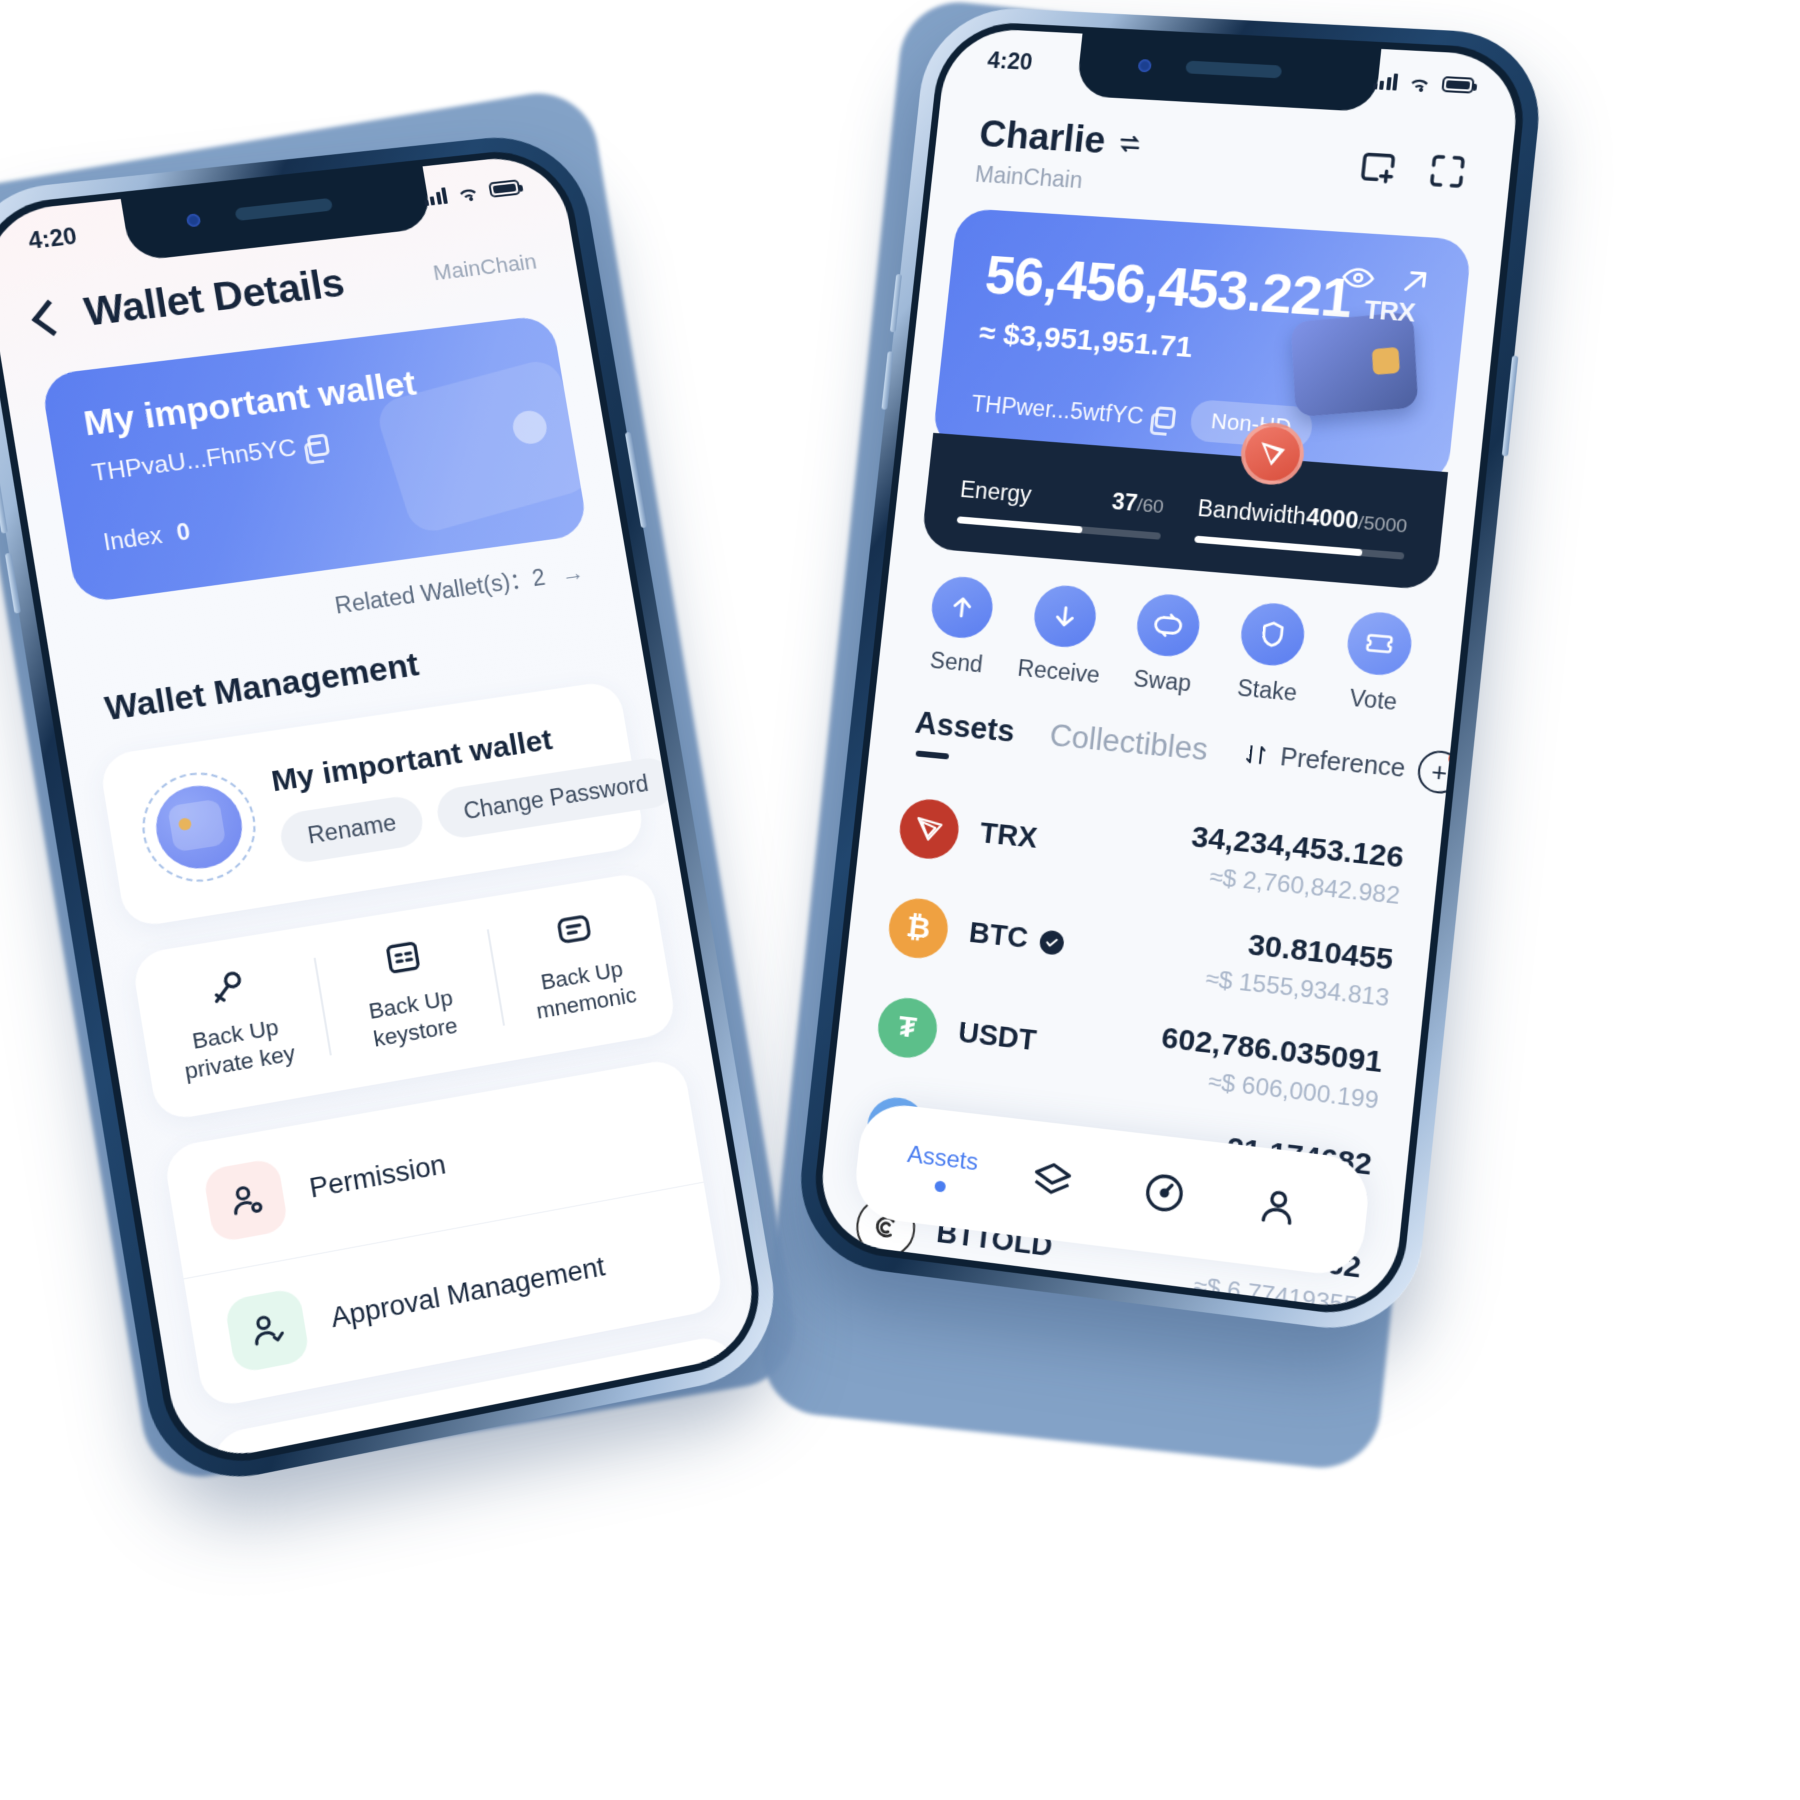  Describe the element at coordinates (1378, 167) in the screenshot. I see `add-wallet-icon` at that location.